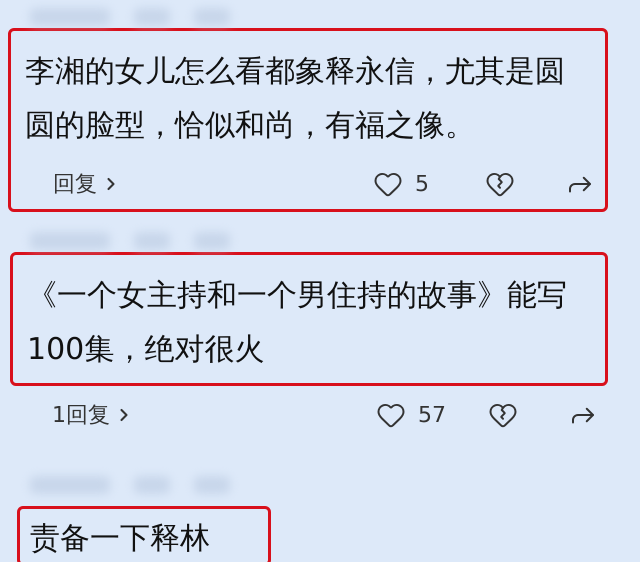  I want to click on like-count: 57, so click(432, 416).